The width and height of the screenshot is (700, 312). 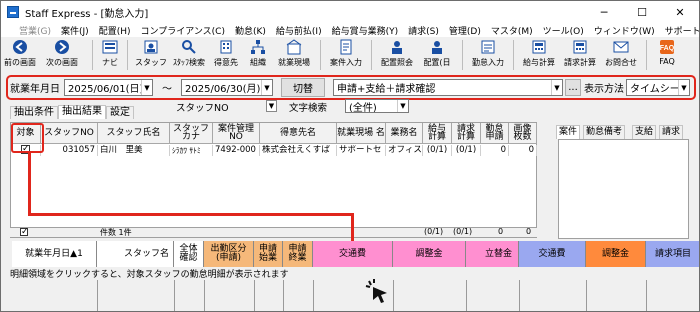 I want to click on col-header-apply-end: 申請 終業, so click(x=298, y=254).